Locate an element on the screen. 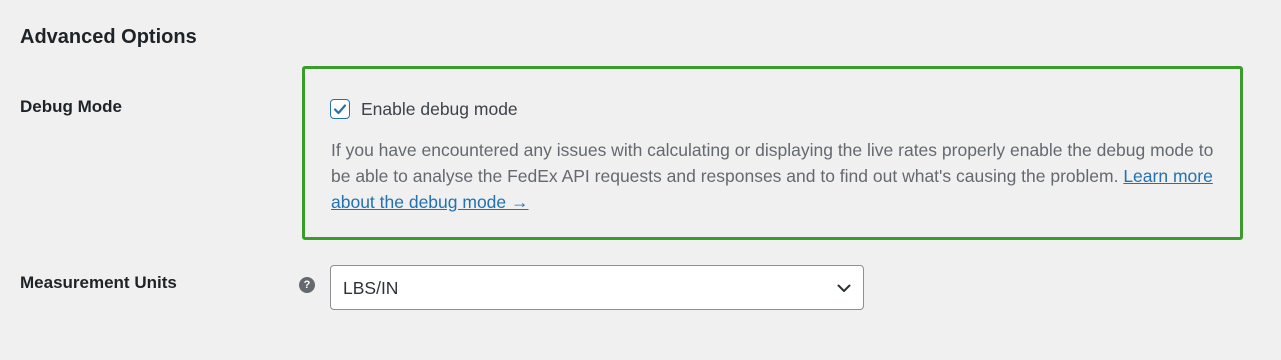 The height and width of the screenshot is (360, 1281). chevron-down-icon is located at coordinates (844, 288).